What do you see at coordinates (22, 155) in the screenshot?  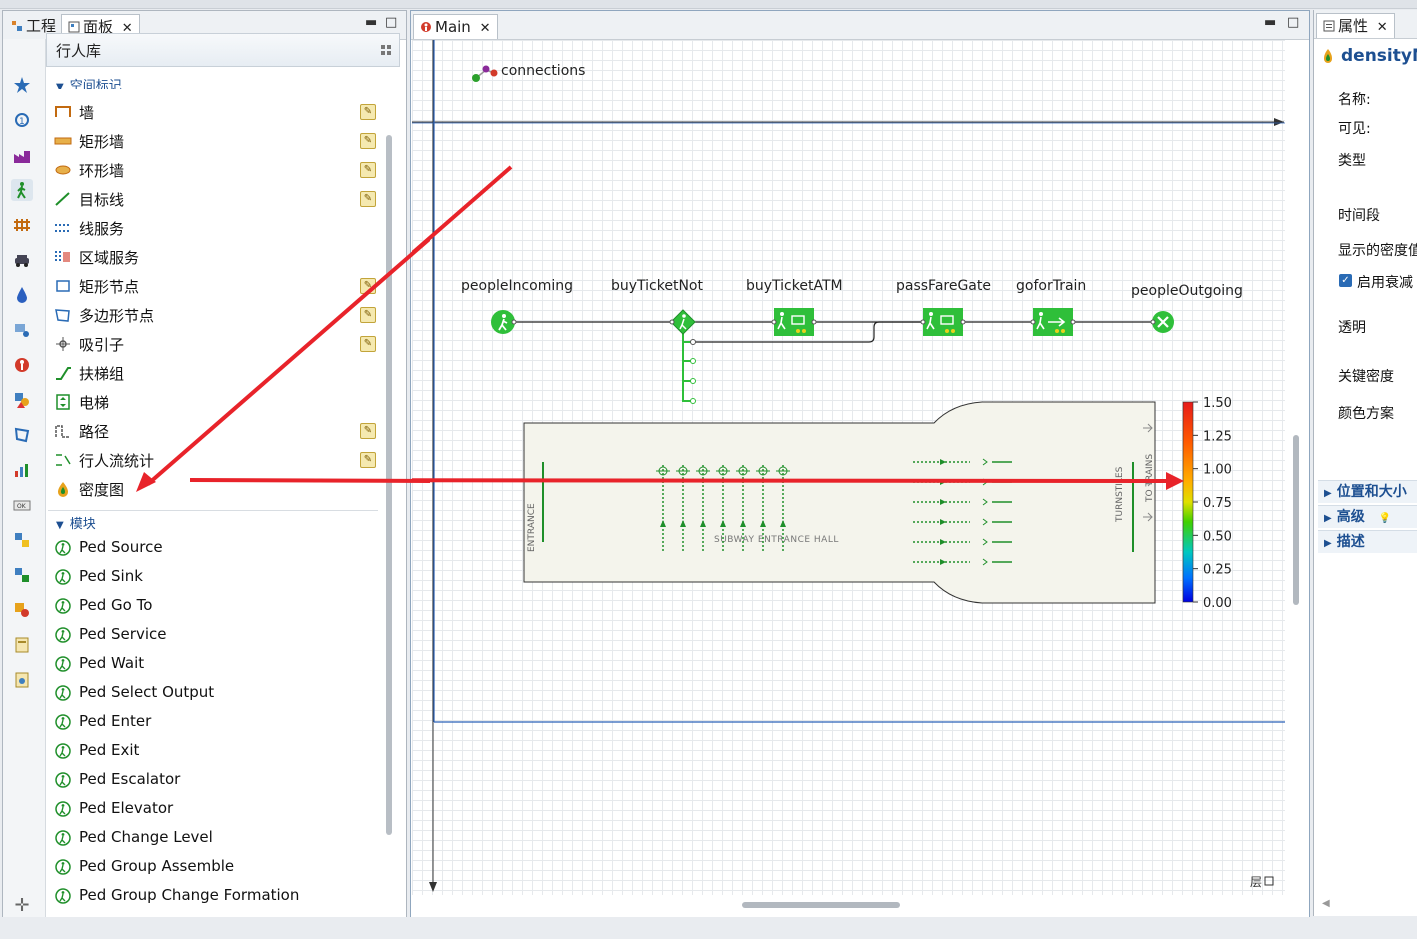 I see `factory-icon` at bounding box center [22, 155].